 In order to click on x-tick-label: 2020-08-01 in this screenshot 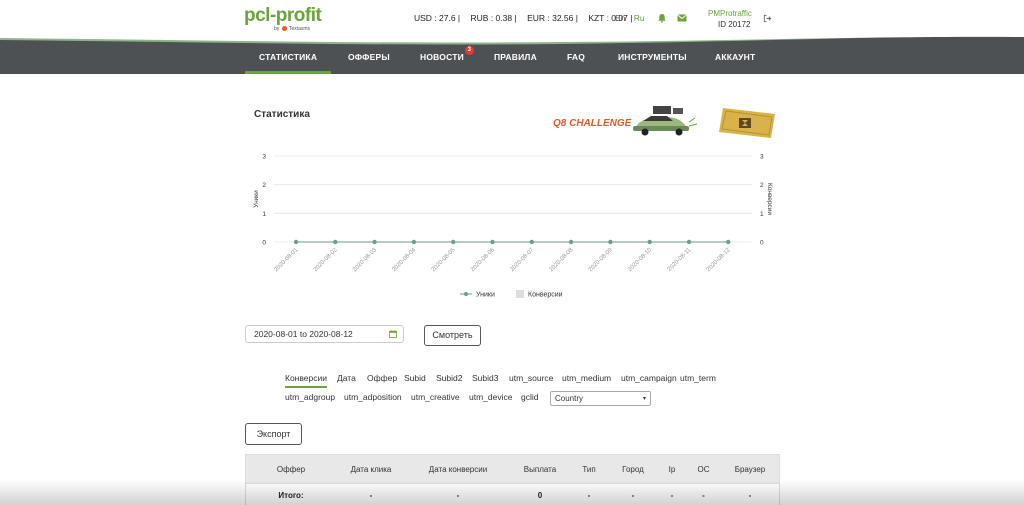, I will do `click(286, 260)`.